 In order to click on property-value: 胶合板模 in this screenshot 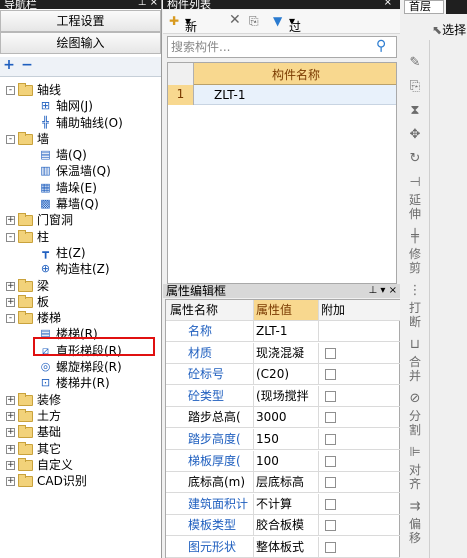, I will do `click(285, 525)`.